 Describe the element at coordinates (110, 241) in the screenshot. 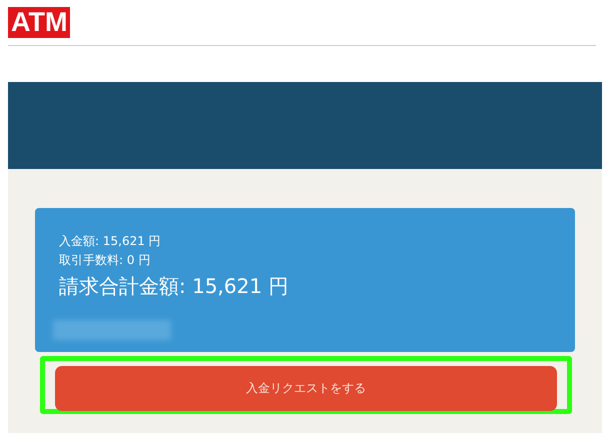

I see `deposit-amount: 入金額: 15,621 円` at that location.